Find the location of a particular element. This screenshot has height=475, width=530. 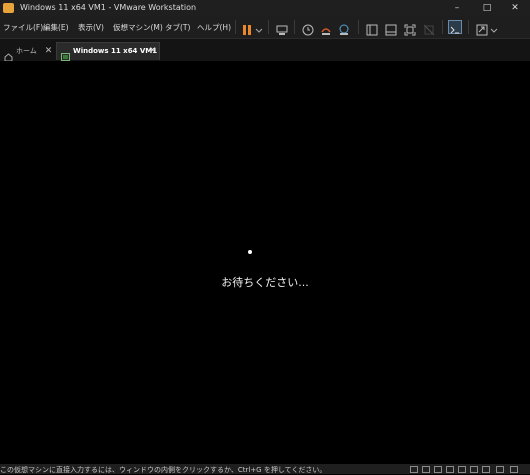

display-icon is located at coordinates (486, 469).